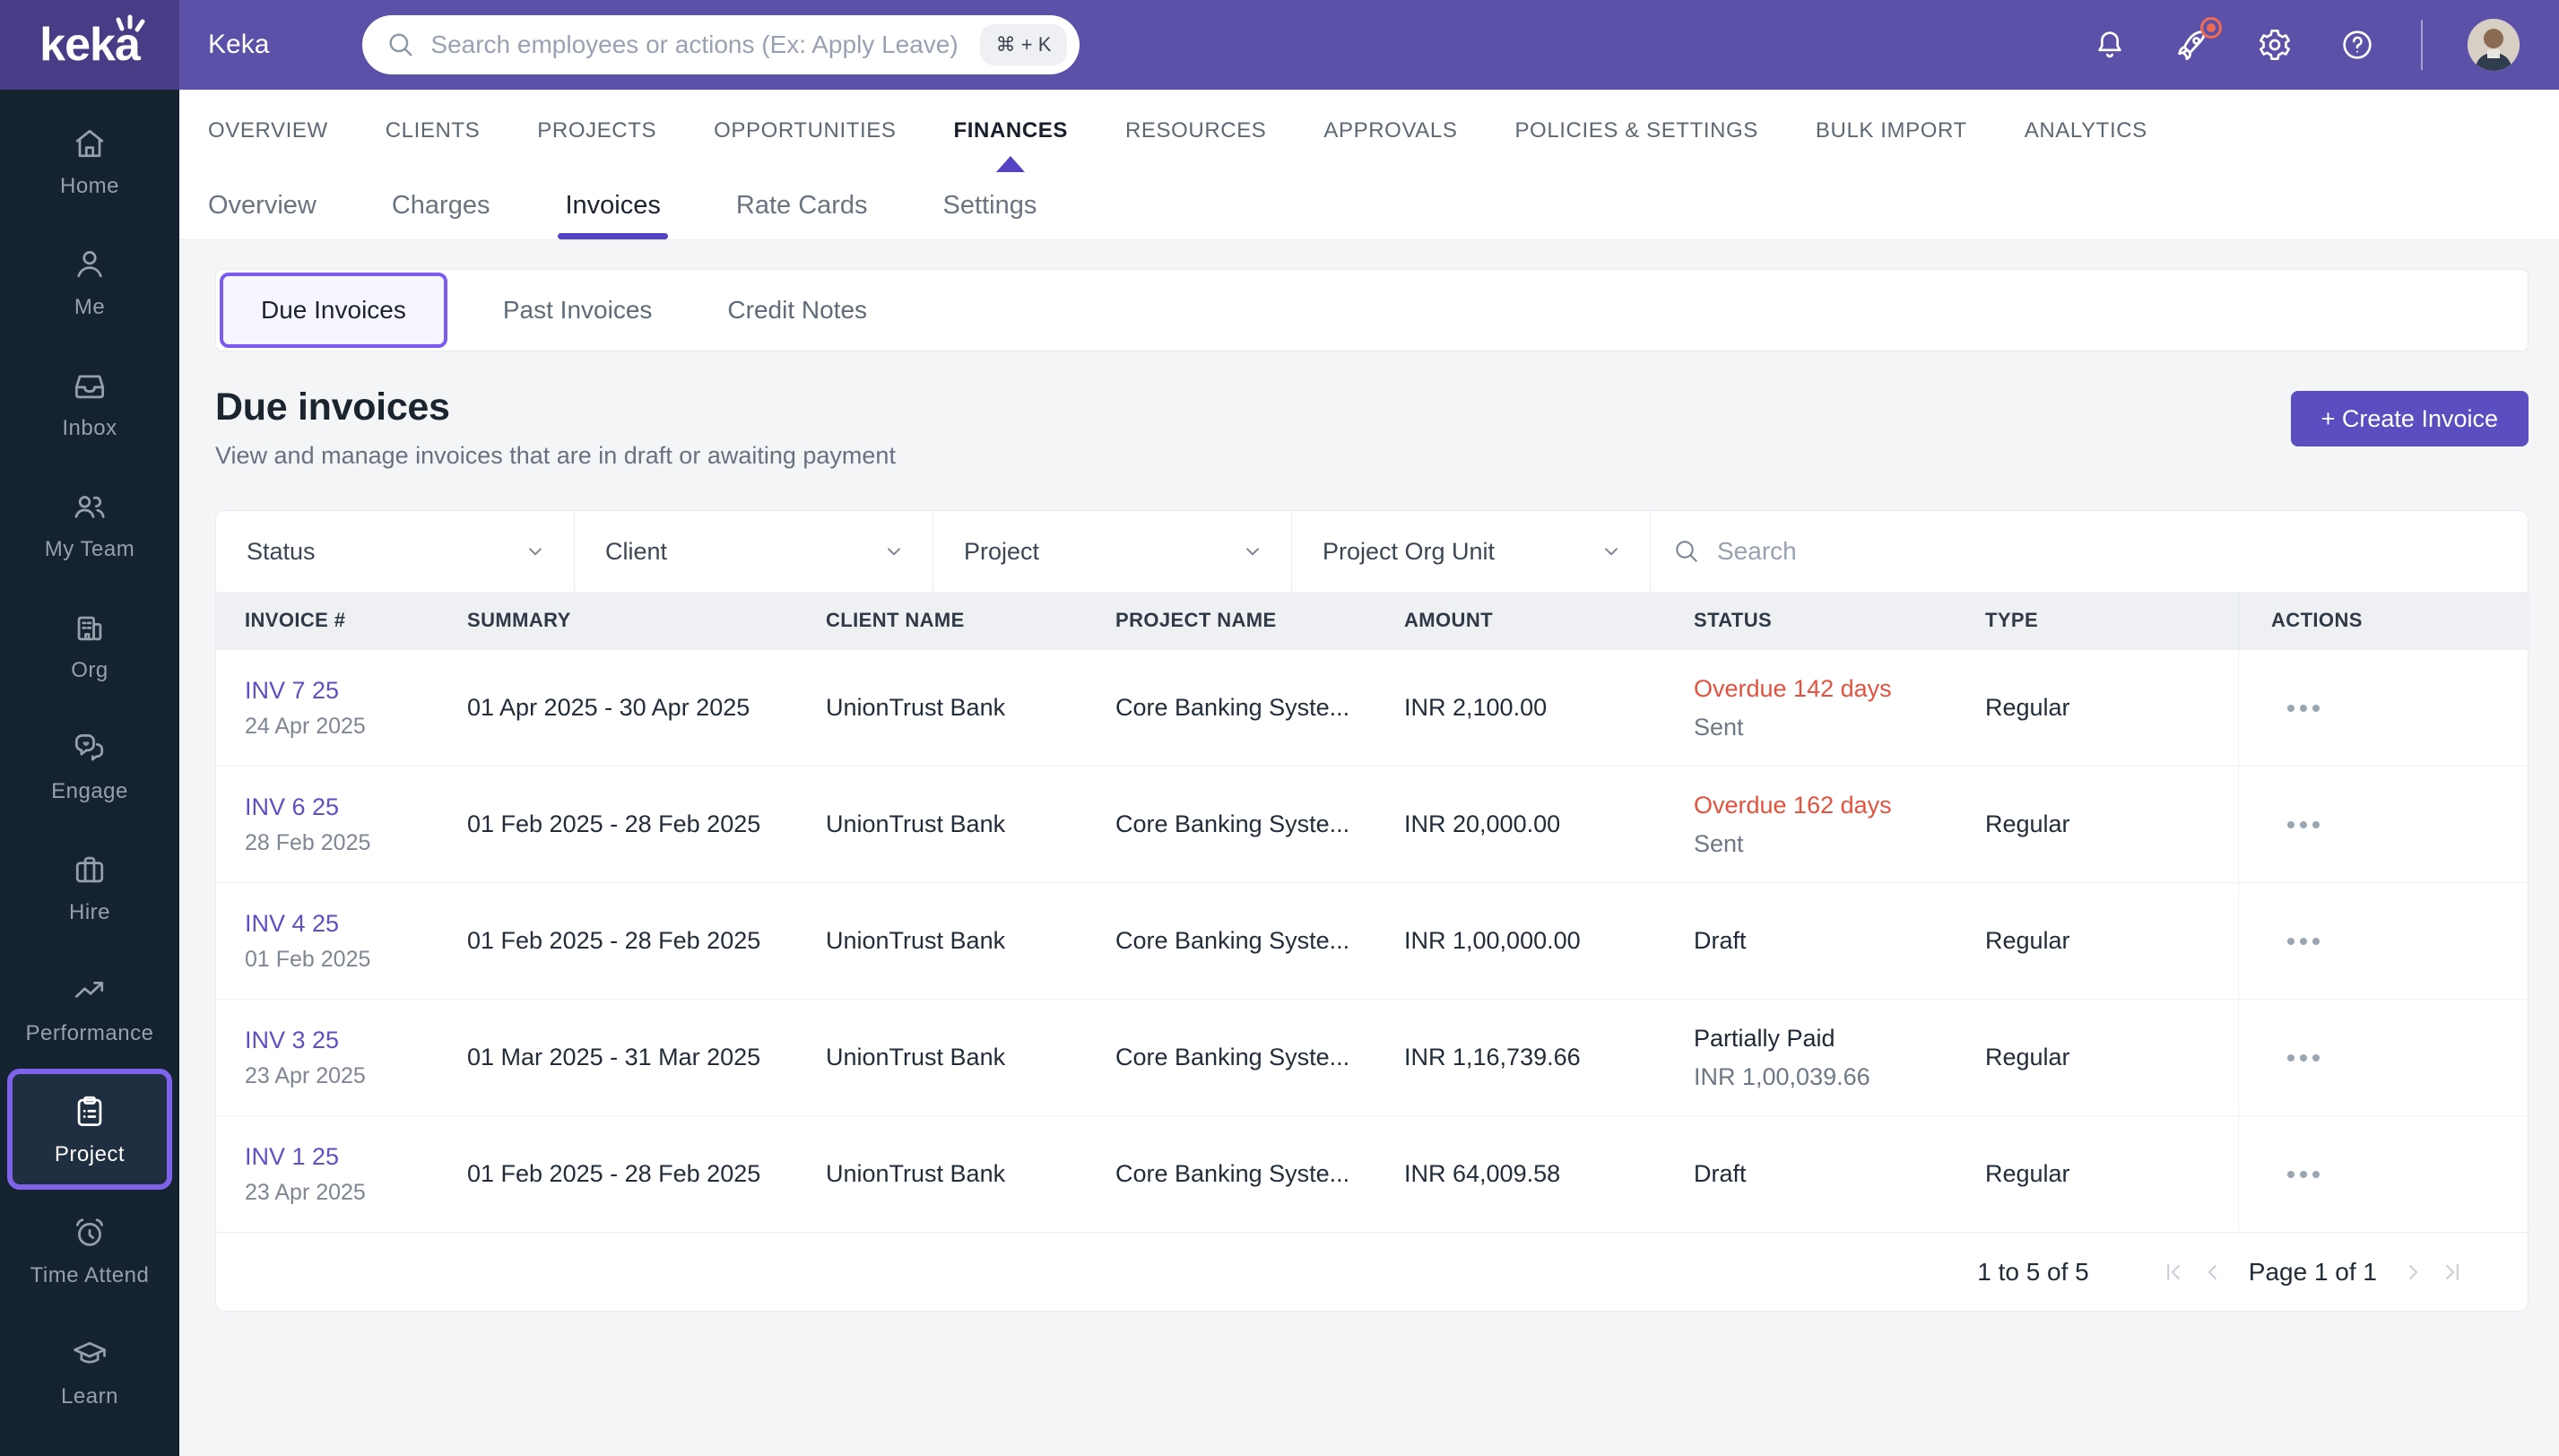 This screenshot has width=2559, height=1456. Describe the element at coordinates (268, 131) in the screenshot. I see `tab-overview: OVERVIEW` at that location.